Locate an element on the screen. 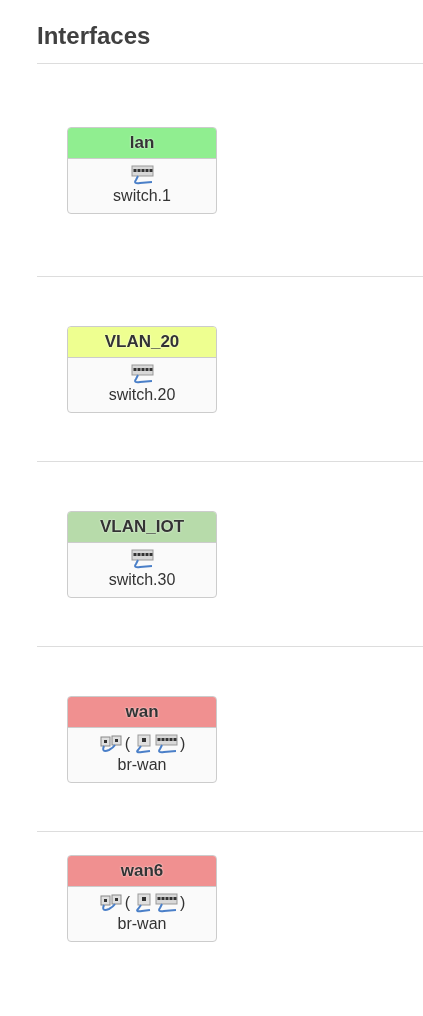  interface-card: VLAN_20 switch.20 is located at coordinates (142, 369).